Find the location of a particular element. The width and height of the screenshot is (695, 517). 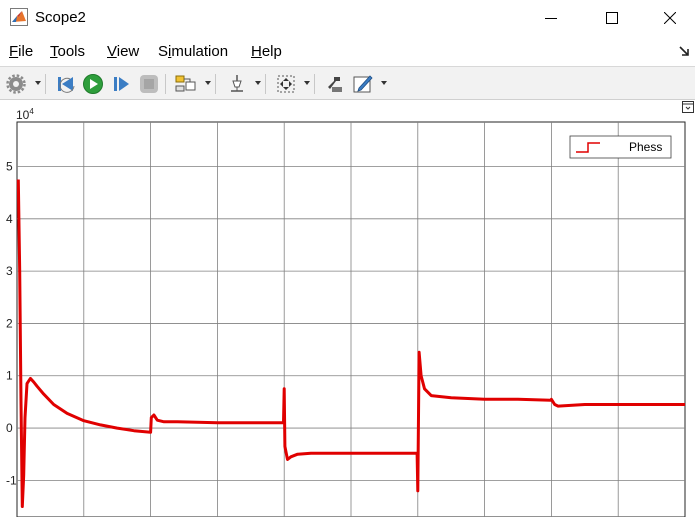

legend-label: Phess is located at coordinates (645, 147).